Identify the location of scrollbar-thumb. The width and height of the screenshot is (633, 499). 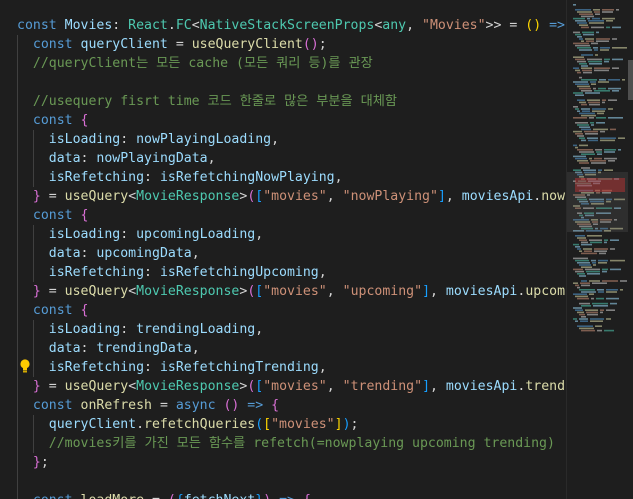
(630, 80).